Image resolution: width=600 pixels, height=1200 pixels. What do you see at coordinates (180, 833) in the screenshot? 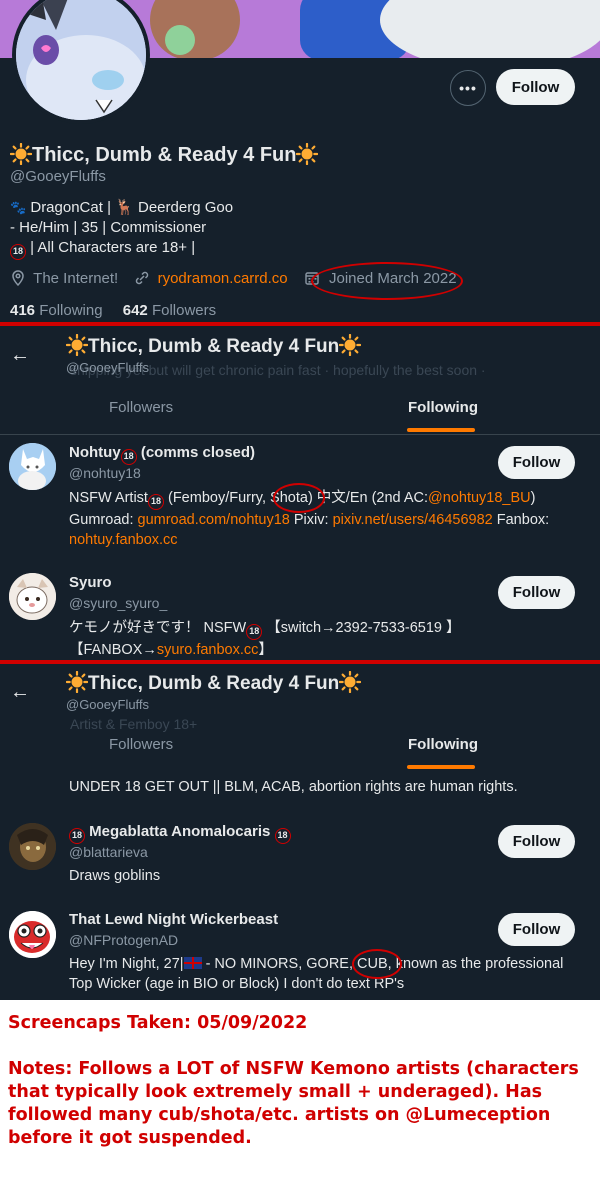
I see `user-name: 18 Megablatta Anomalocaris 18` at bounding box center [180, 833].